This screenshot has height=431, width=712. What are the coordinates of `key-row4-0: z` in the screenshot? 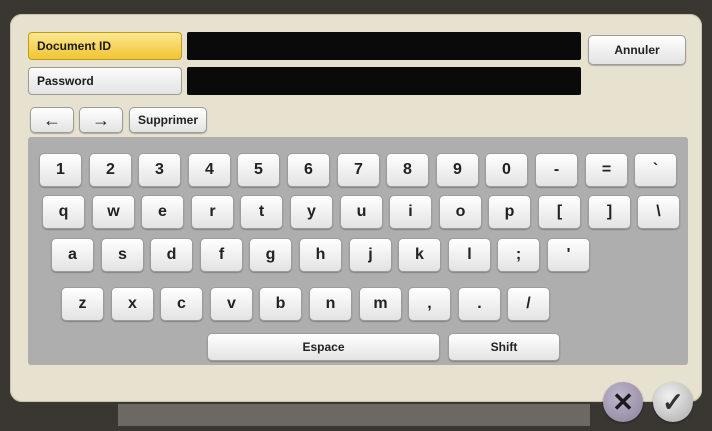 It's located at (82, 304).